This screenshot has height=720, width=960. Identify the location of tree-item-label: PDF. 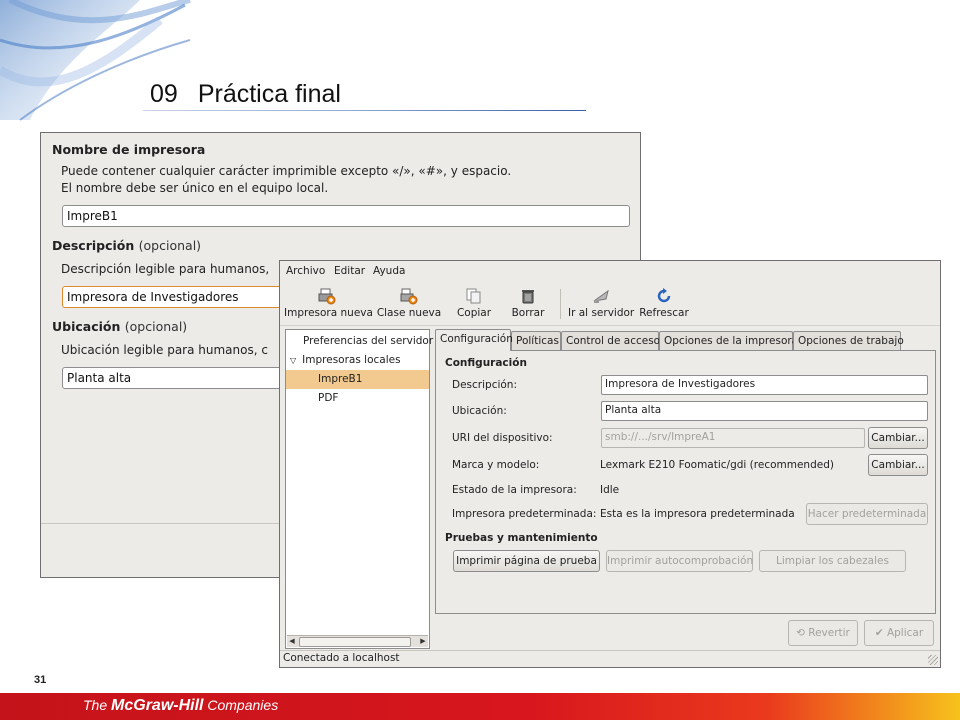
(328, 398).